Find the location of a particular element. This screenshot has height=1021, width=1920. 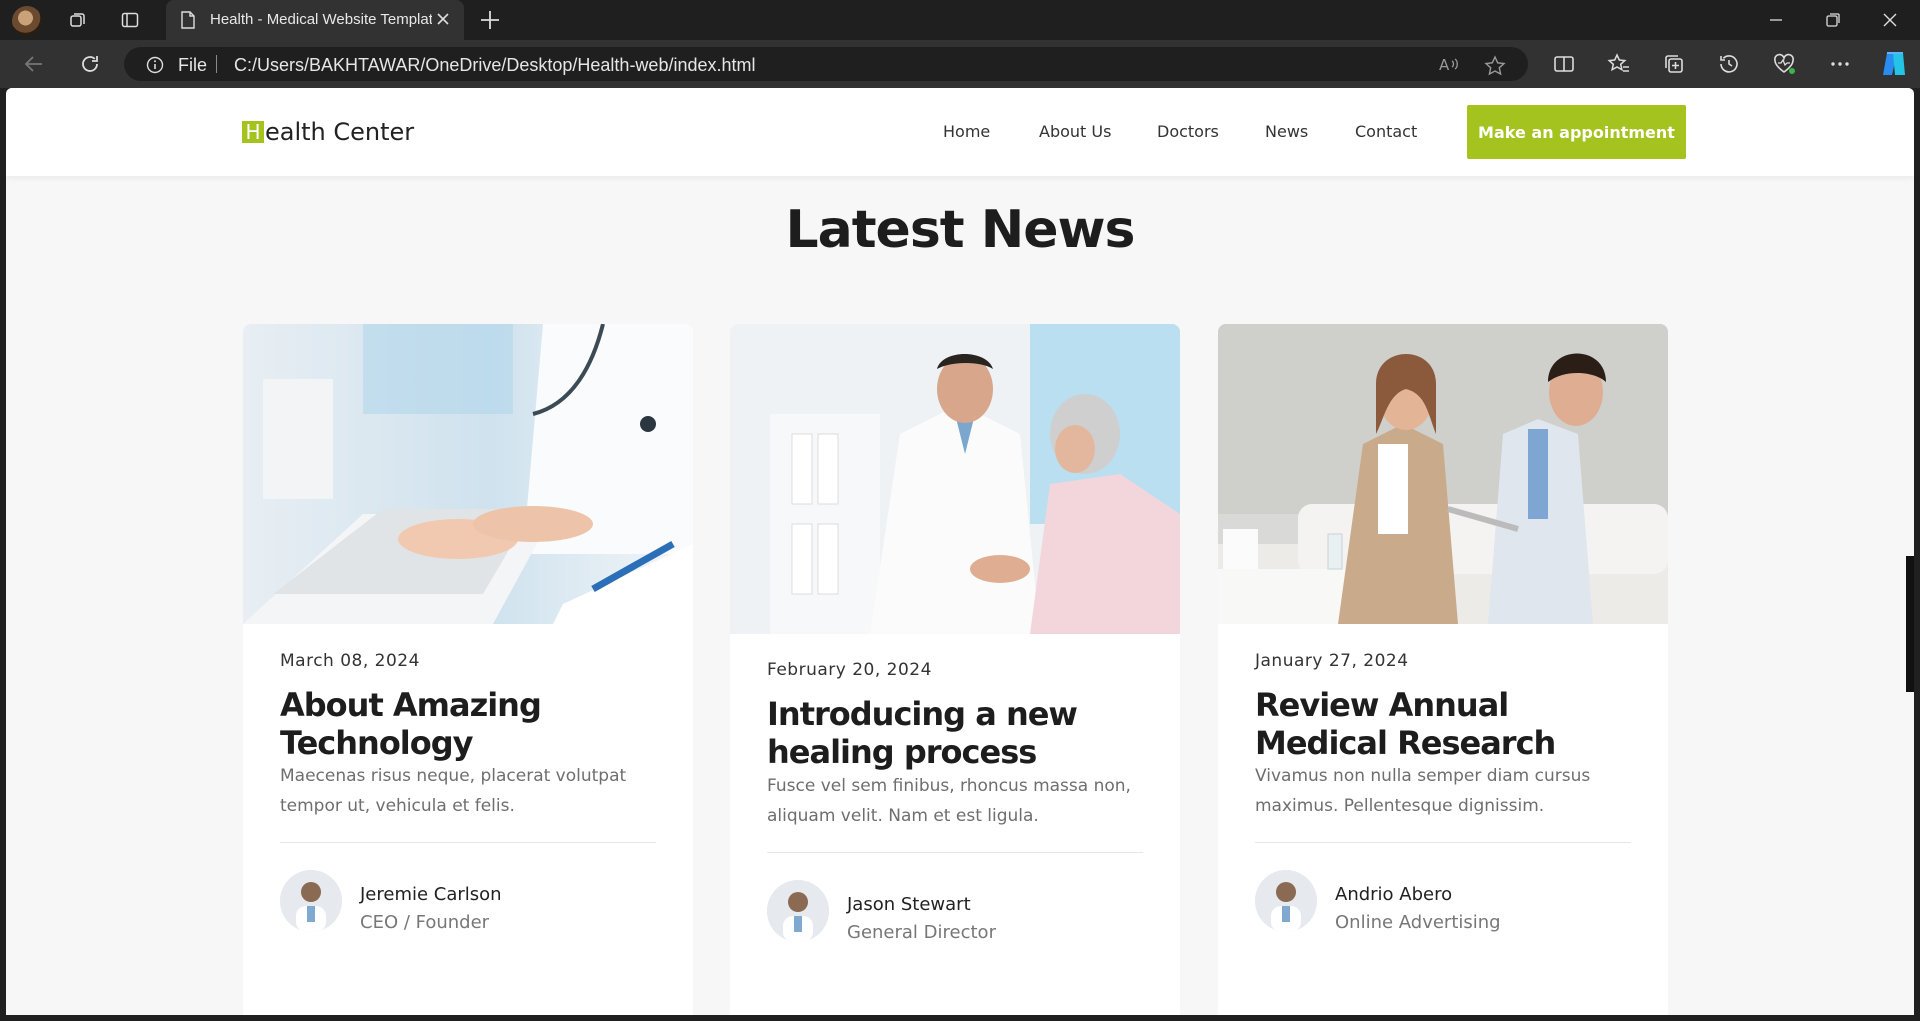

active-tab: Health - Medical Website Template is located at coordinates (315, 20).